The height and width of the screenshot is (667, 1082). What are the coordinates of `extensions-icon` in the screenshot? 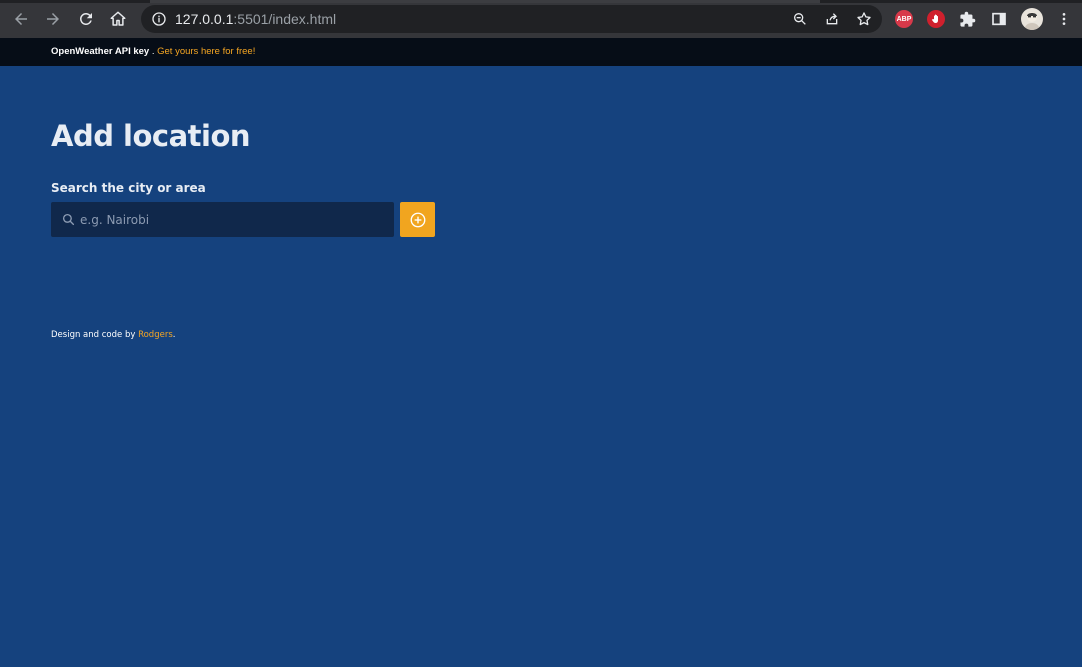 It's located at (967, 19).